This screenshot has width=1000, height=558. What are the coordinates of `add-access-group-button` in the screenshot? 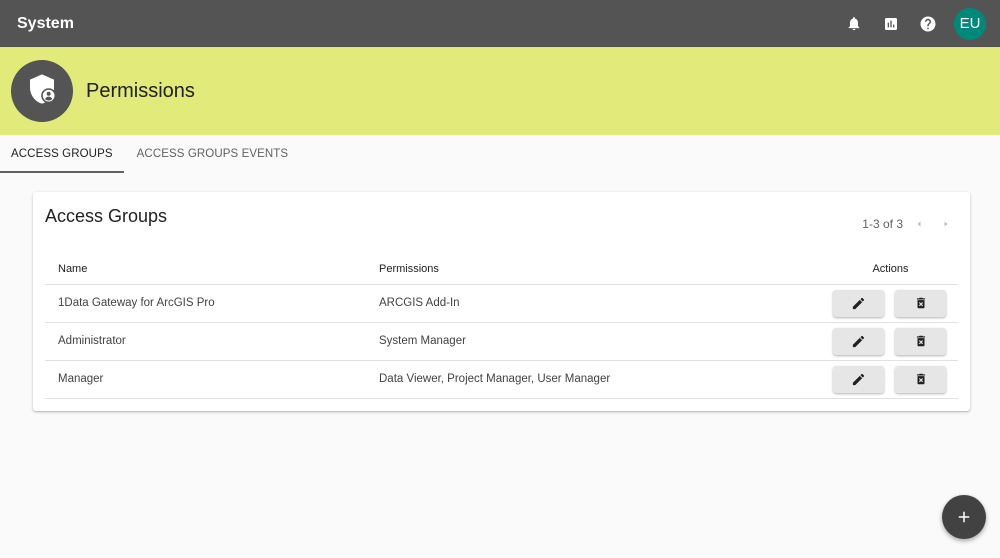 It's located at (964, 517).